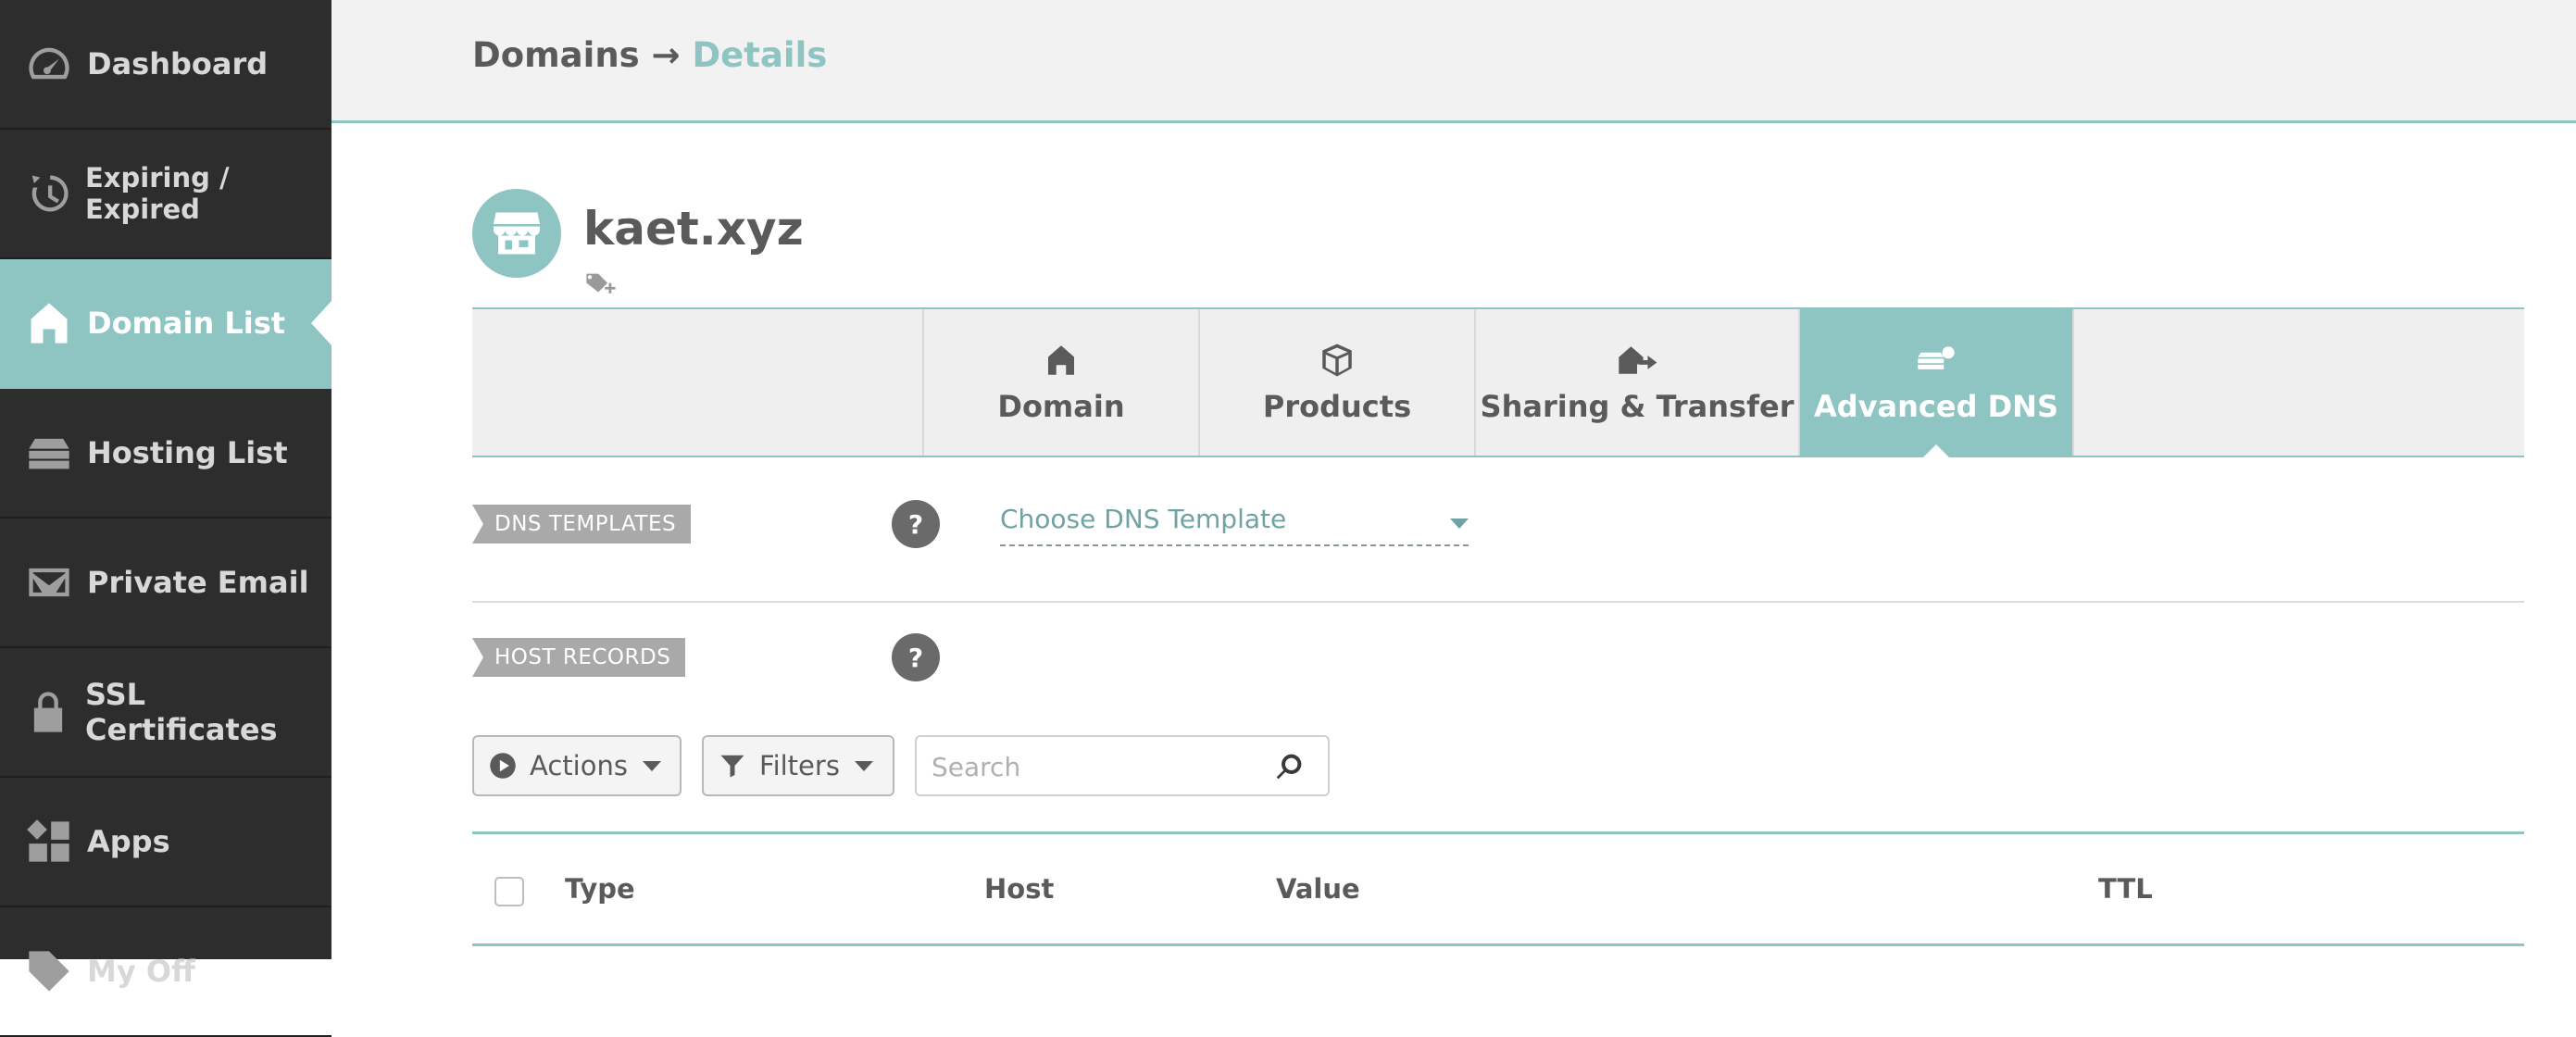 This screenshot has width=2576, height=1037. What do you see at coordinates (1336, 382) in the screenshot?
I see `tab-products: Products` at bounding box center [1336, 382].